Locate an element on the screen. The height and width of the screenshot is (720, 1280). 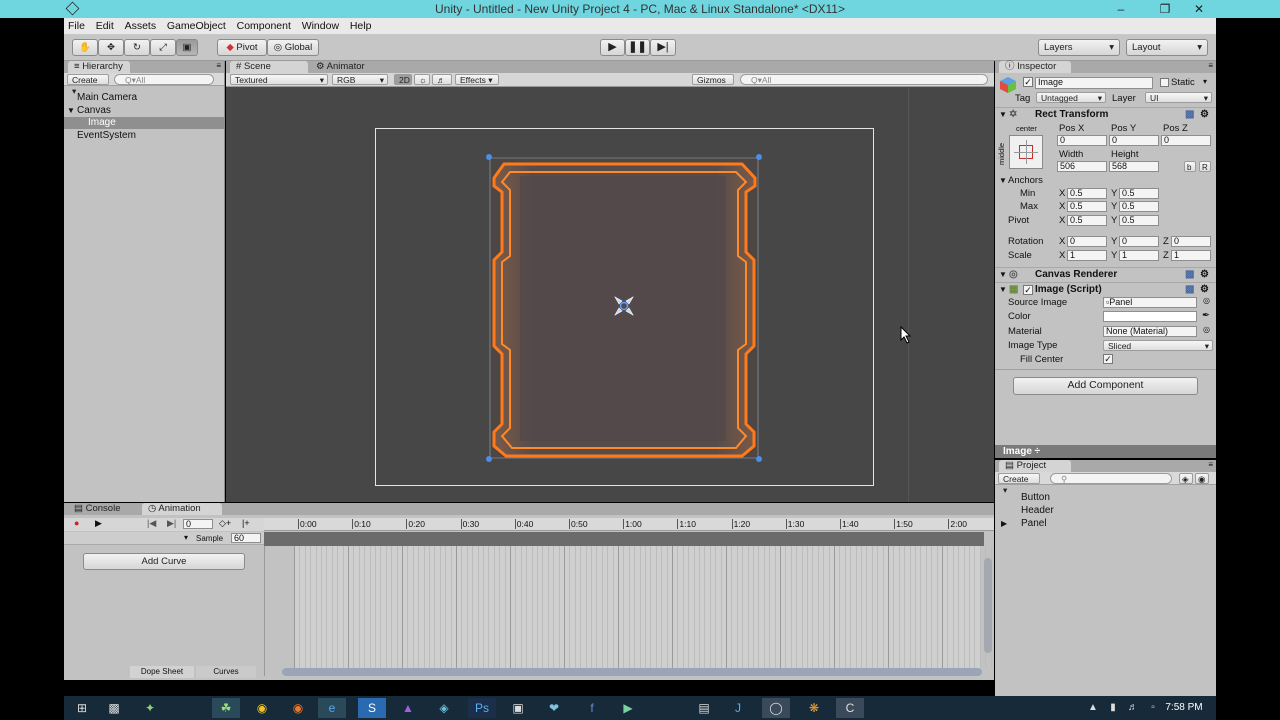
notification-icon: ▫ is located at coordinates (1153, 708).